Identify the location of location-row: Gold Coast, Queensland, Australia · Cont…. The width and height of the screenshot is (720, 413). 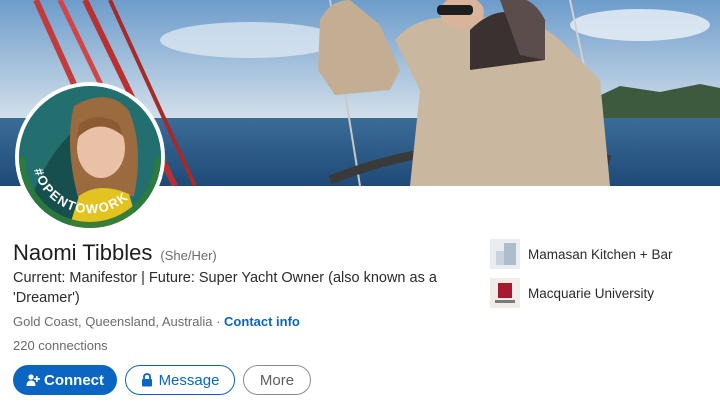
(156, 321).